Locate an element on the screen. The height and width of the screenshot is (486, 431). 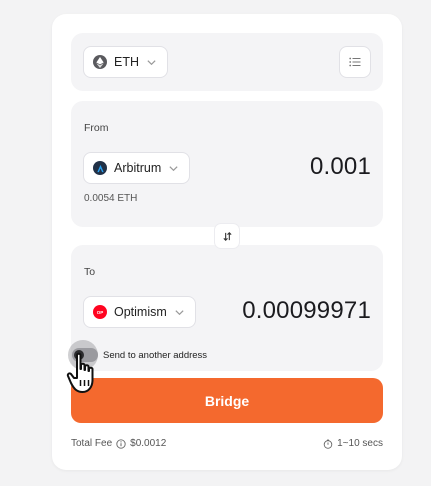
time-info: 1~10 secs is located at coordinates (351, 443).